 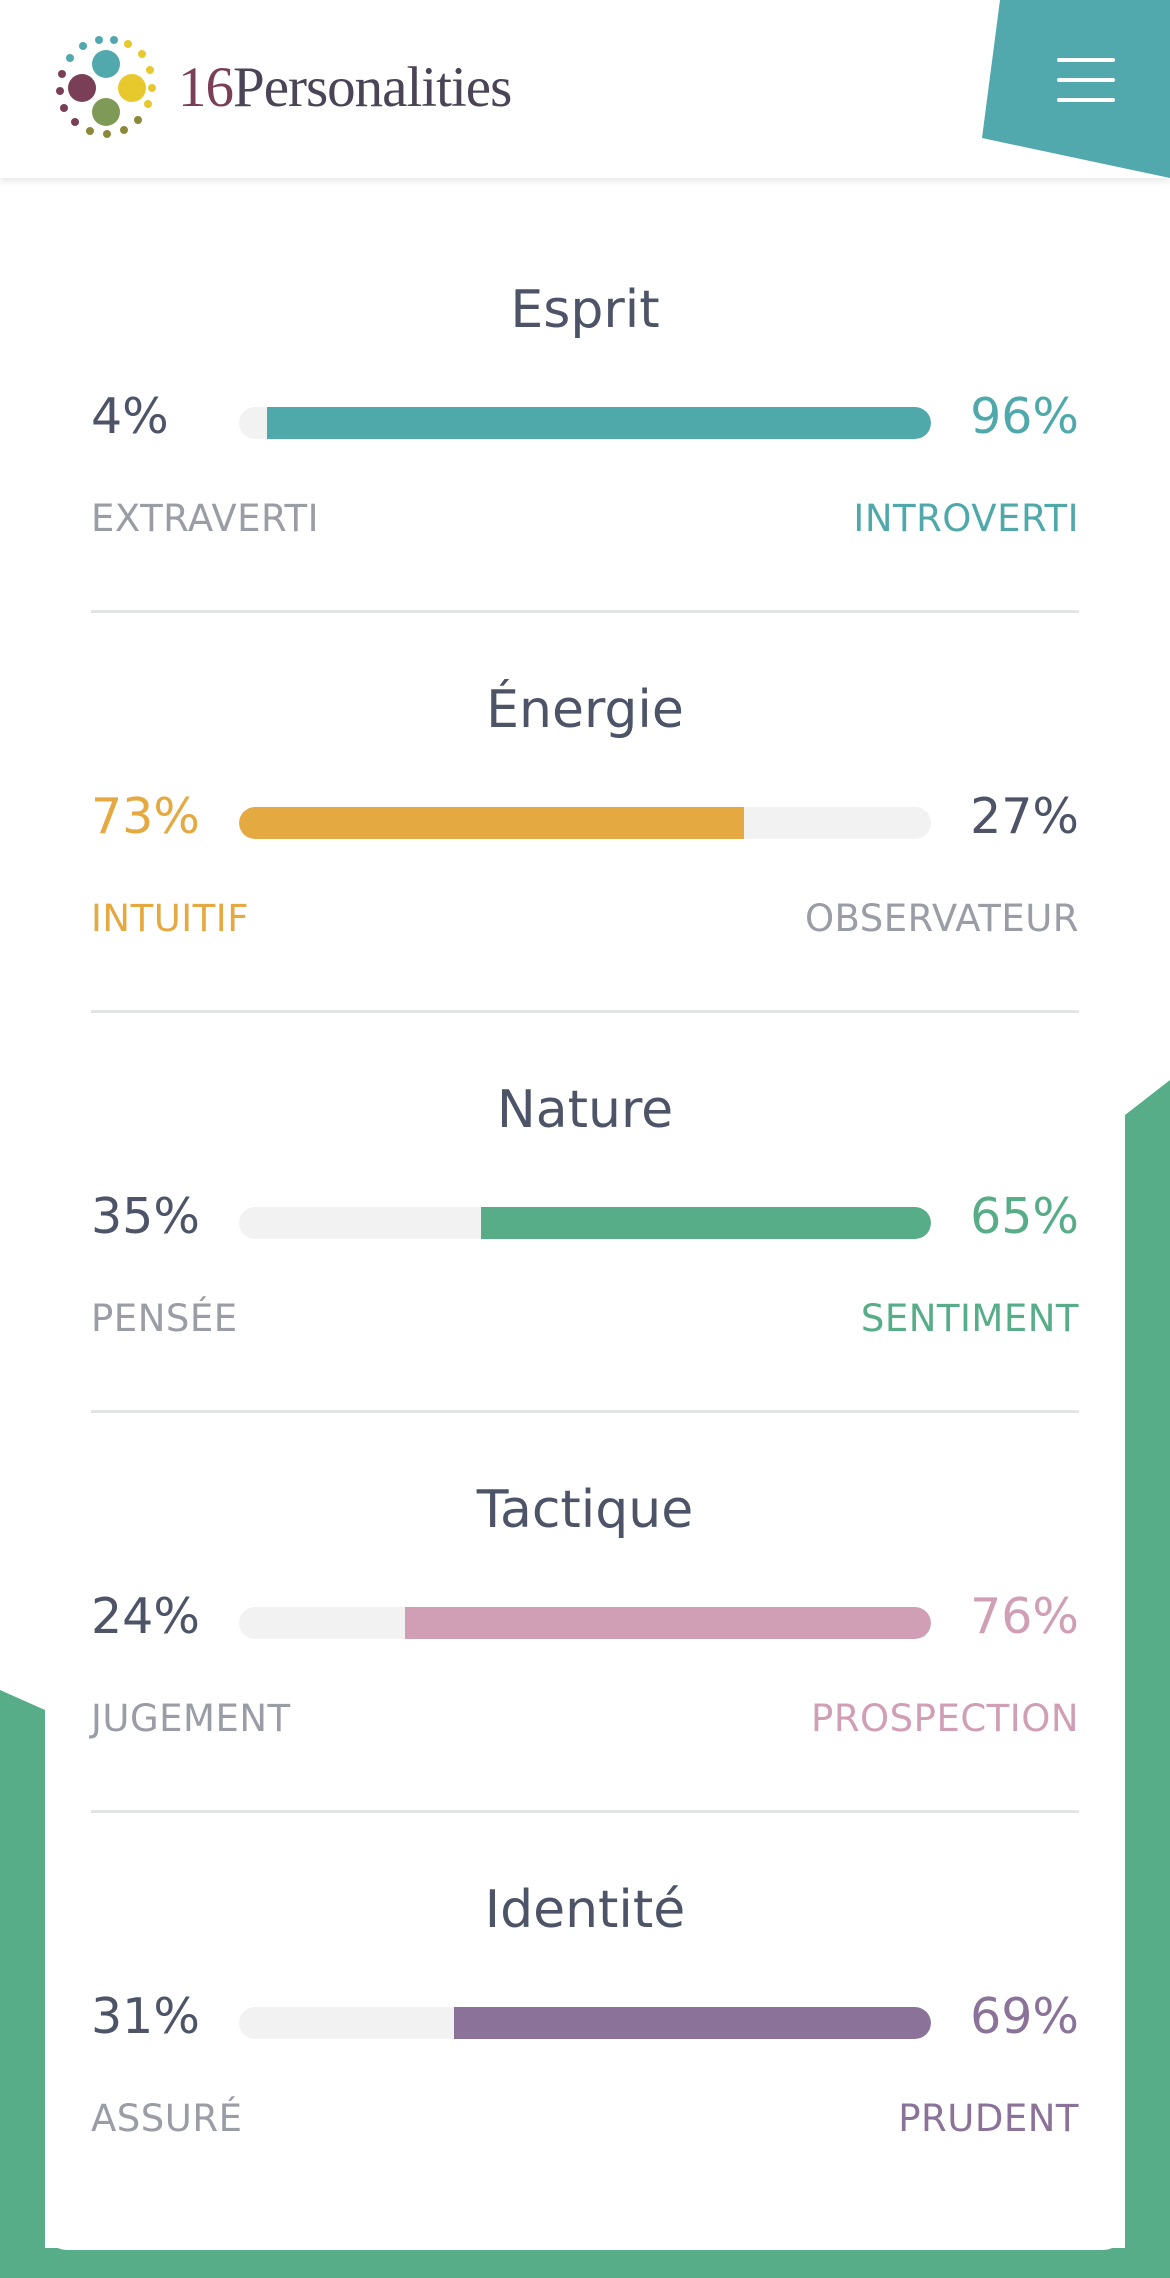 I want to click on logo-mark-icon, so click(x=106, y=86).